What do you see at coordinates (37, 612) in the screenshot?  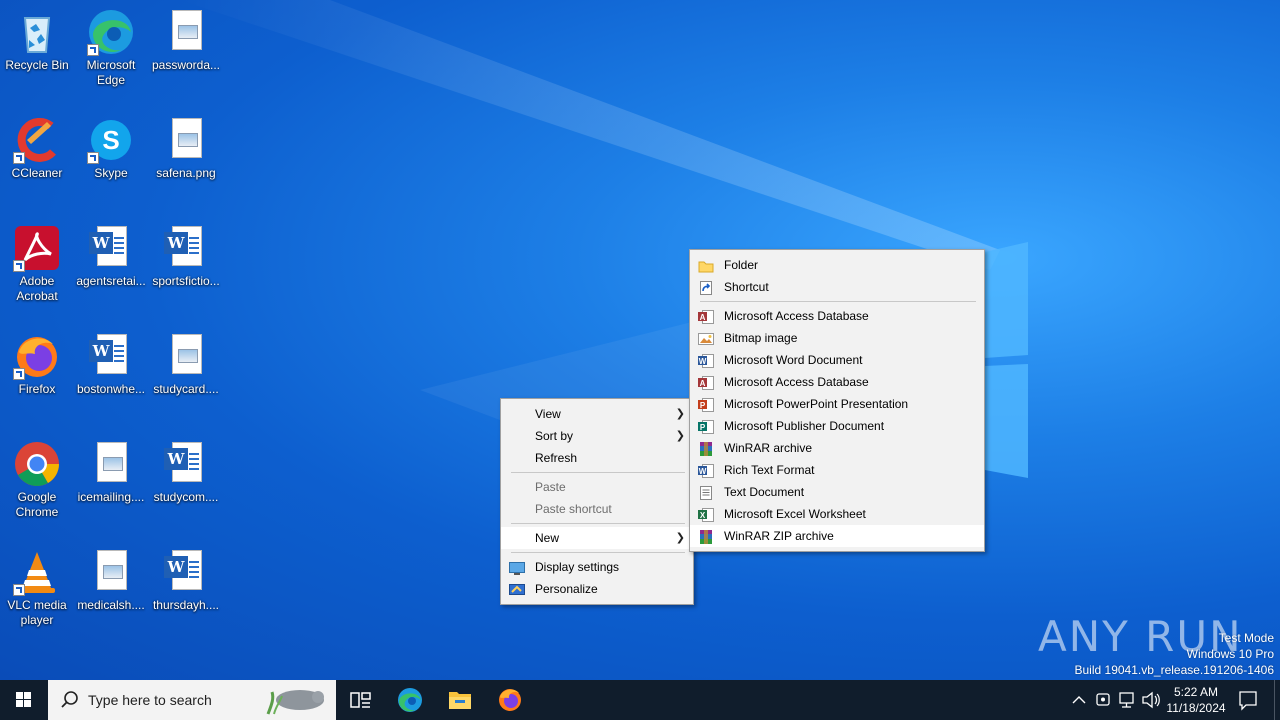 I see `desktop-icon-label: VLC media player` at bounding box center [37, 612].